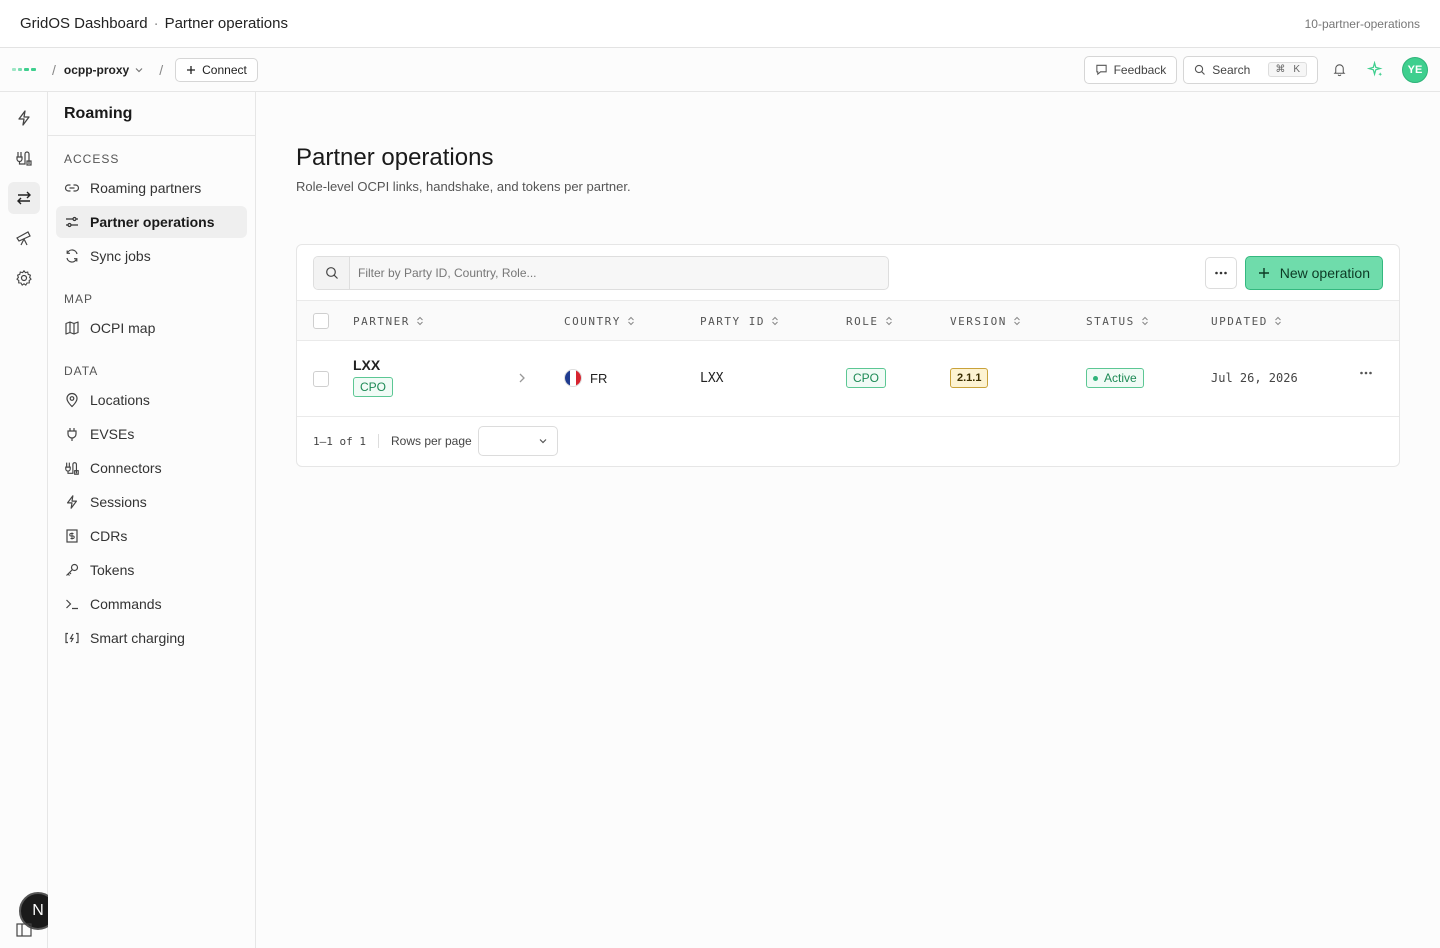 The height and width of the screenshot is (948, 1440). Describe the element at coordinates (146, 188) in the screenshot. I see `sidebar-item-label: Roaming partners` at that location.